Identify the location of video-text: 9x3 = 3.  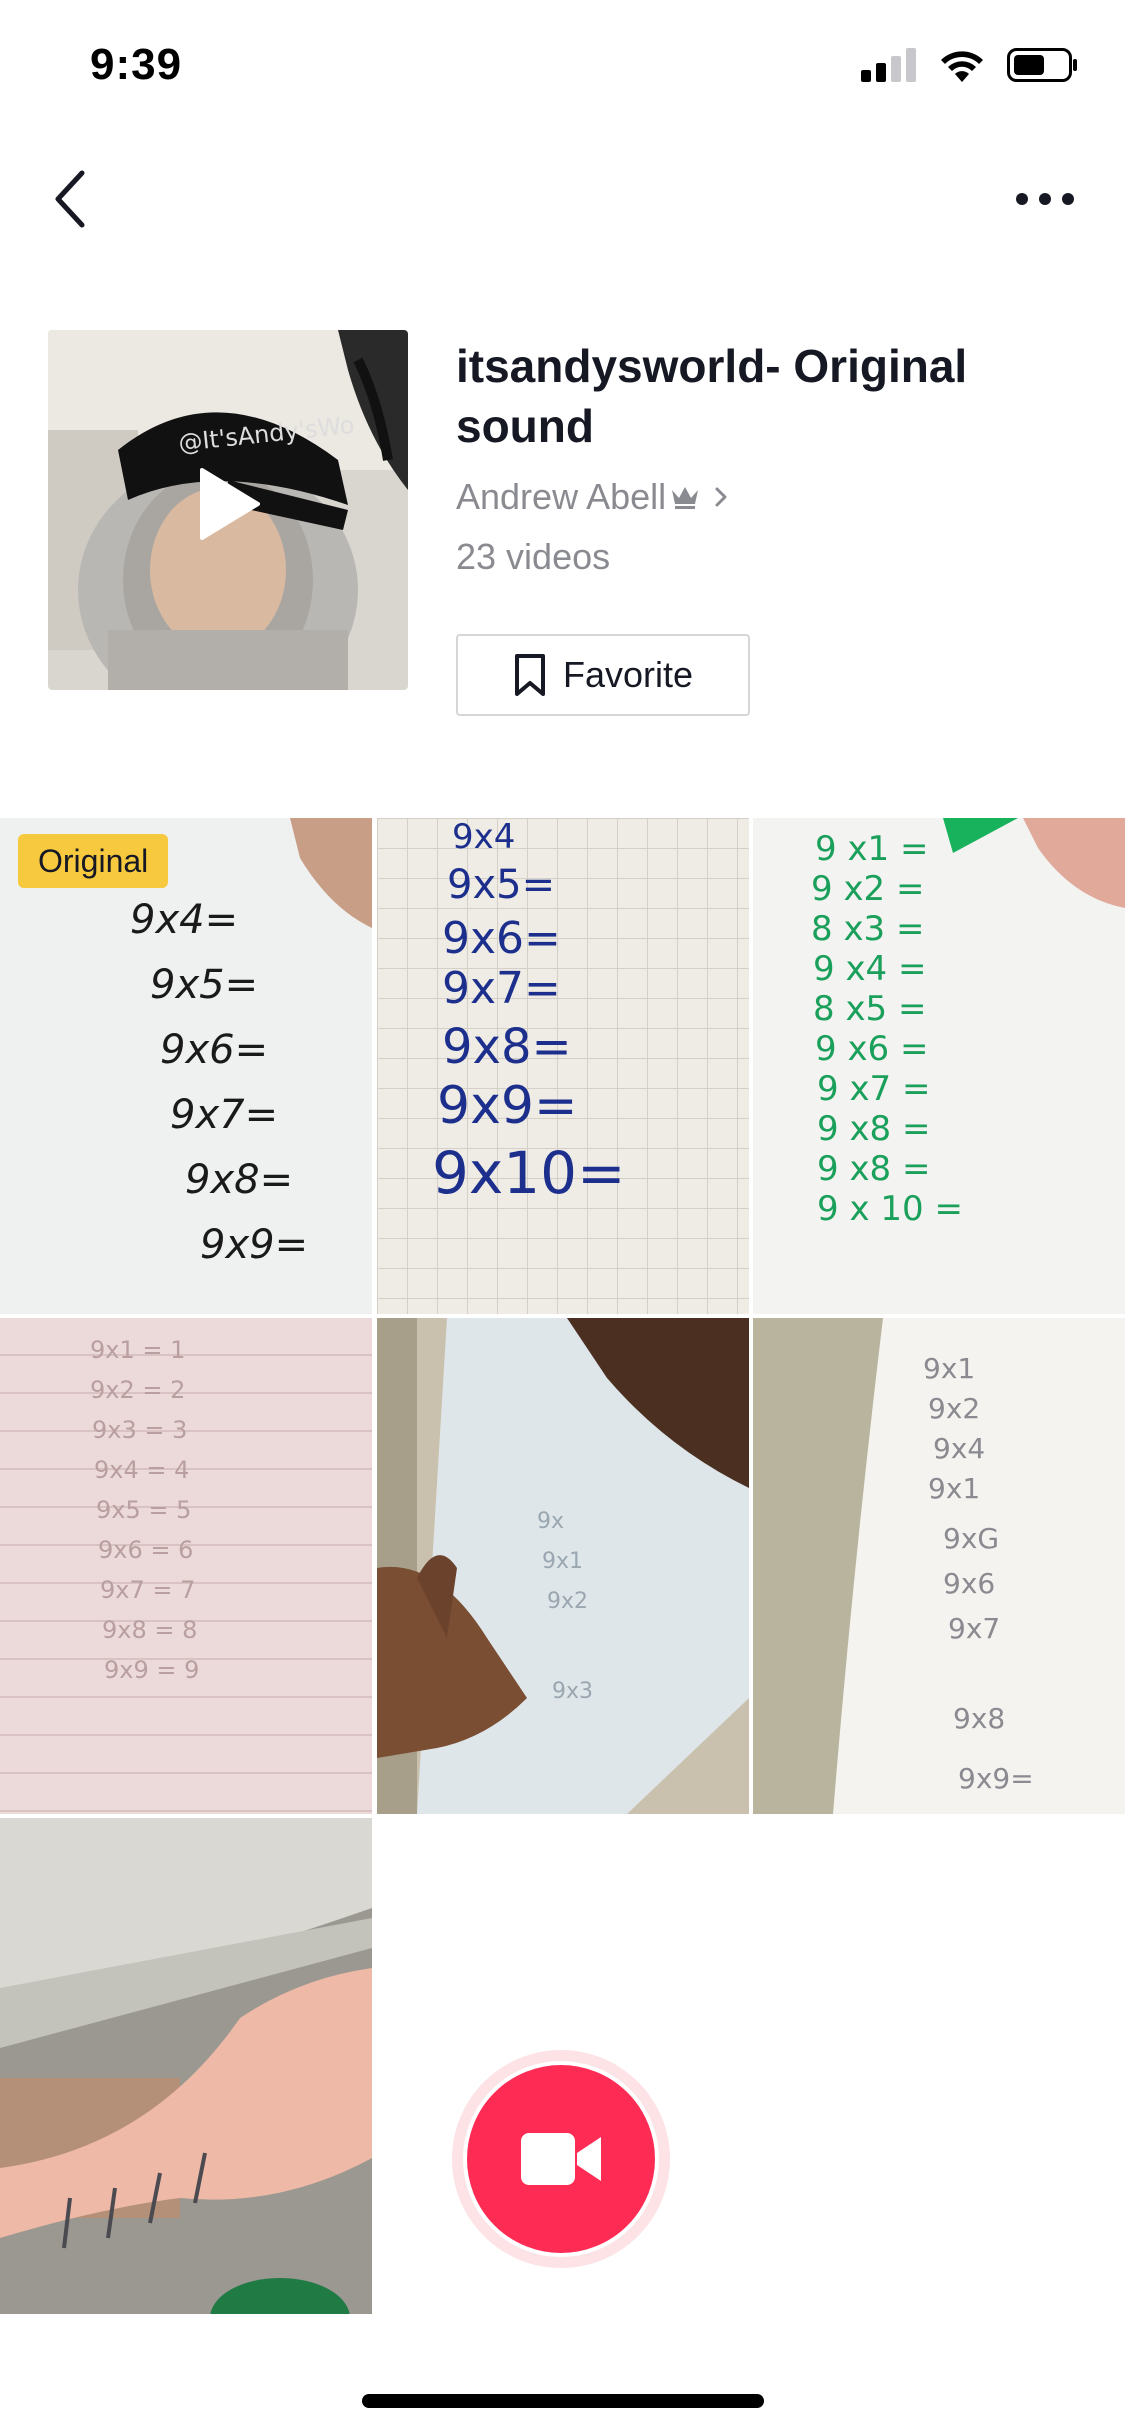
(139, 1430).